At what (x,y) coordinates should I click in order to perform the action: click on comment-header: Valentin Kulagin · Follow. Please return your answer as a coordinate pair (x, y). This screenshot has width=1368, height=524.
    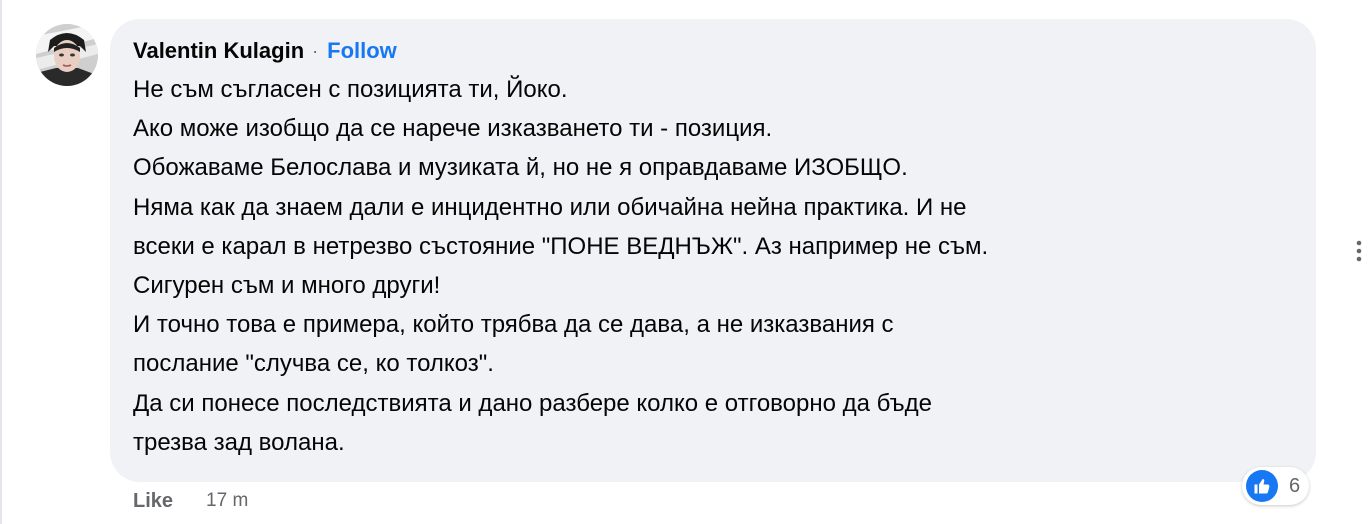
    Looking at the image, I should click on (265, 51).